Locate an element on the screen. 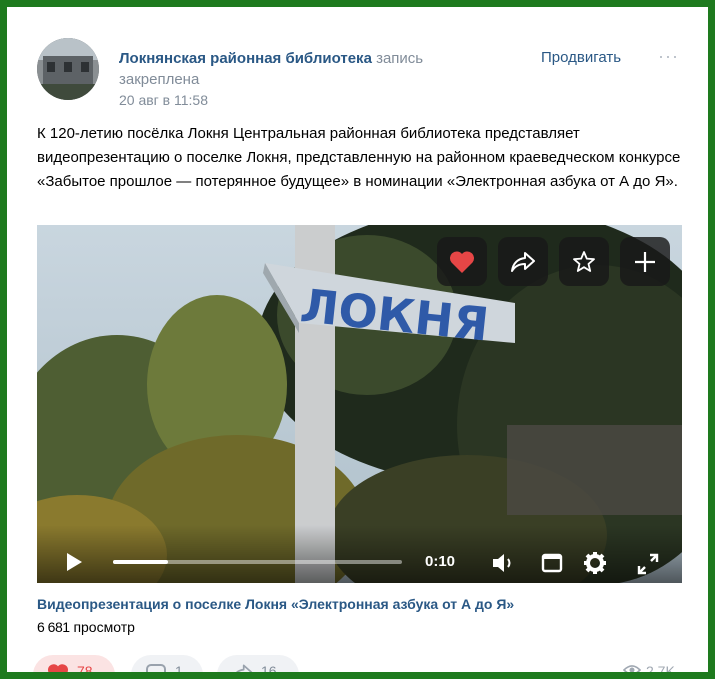  post-views-count: 2,7K is located at coordinates (660, 671).